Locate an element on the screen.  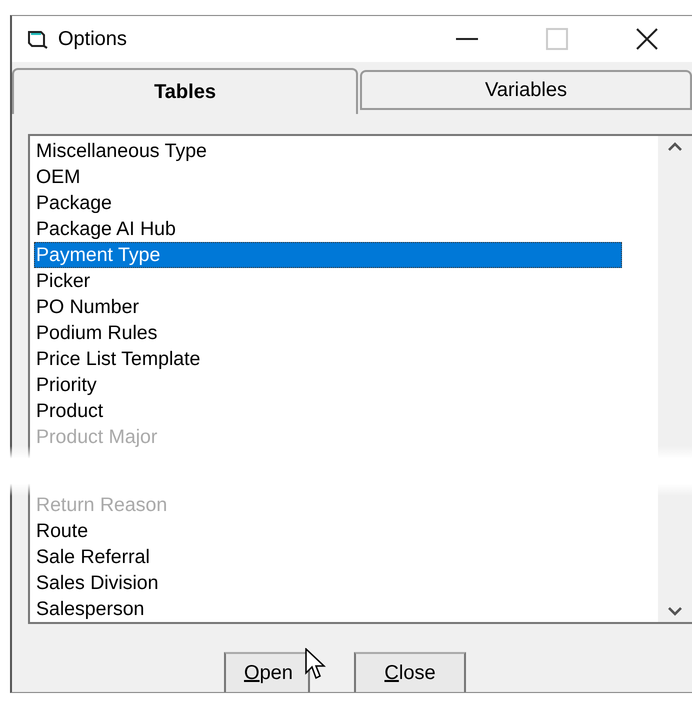
list-item: Payment Type is located at coordinates (328, 255).